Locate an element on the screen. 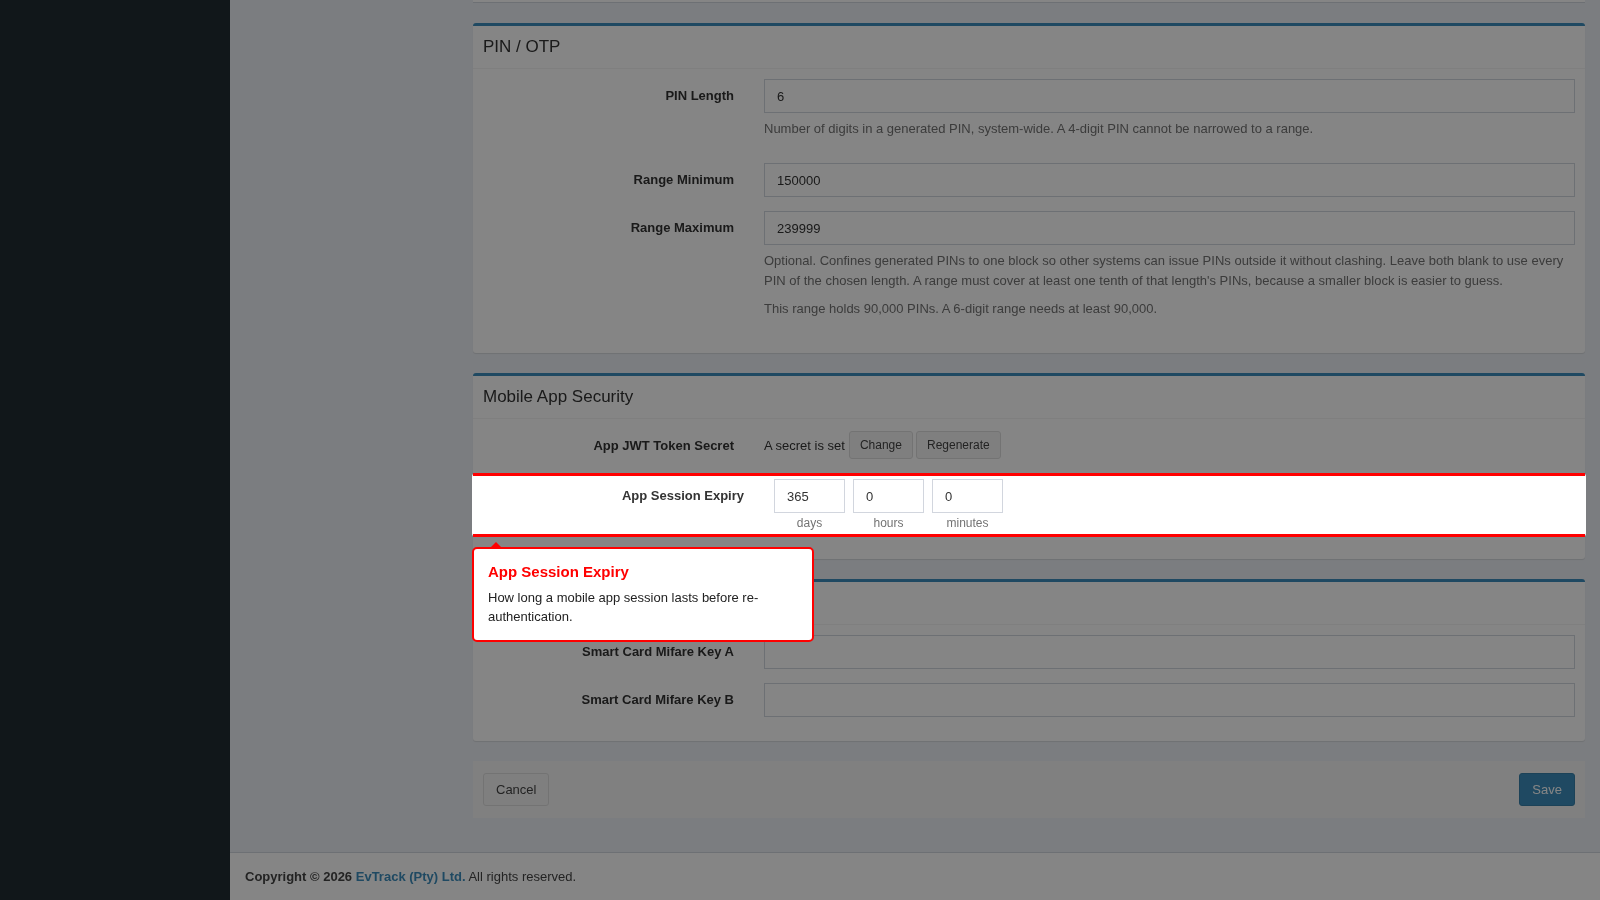 Image resolution: width=1600 pixels, height=900 pixels. help-text: Number of digits in a generated PIN, system-wide. A 4-digit PIN cannot be narrowed to a range. is located at coordinates (1039, 129).